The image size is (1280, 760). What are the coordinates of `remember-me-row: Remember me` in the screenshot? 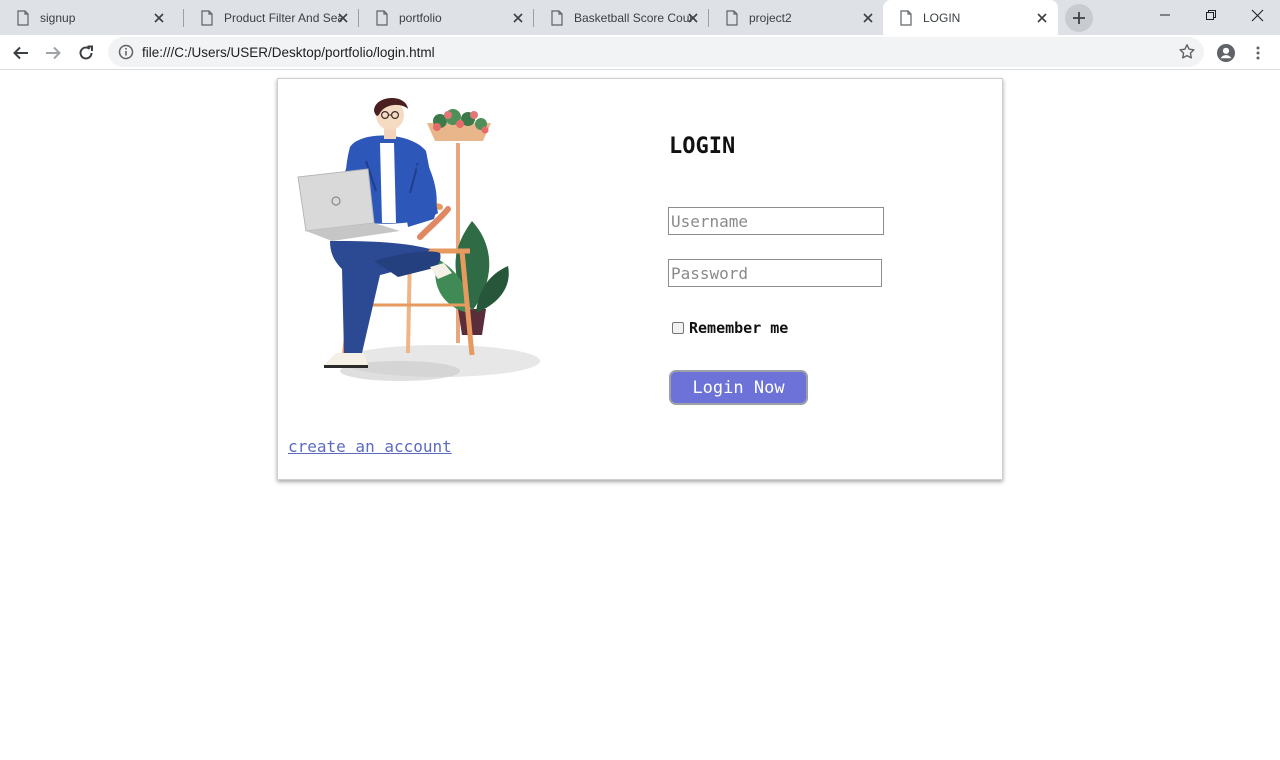 It's located at (730, 328).